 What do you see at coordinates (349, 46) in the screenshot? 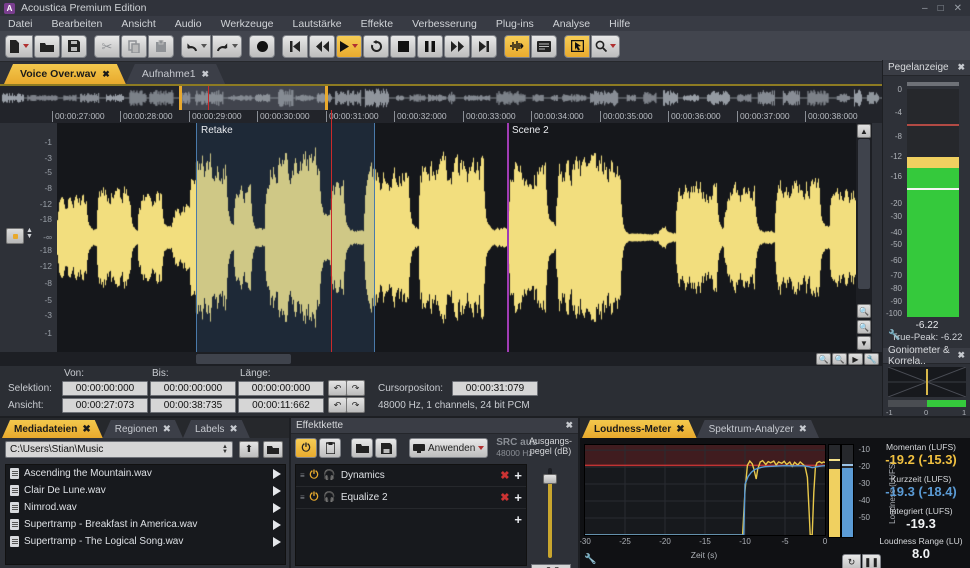
I see `play-button` at bounding box center [349, 46].